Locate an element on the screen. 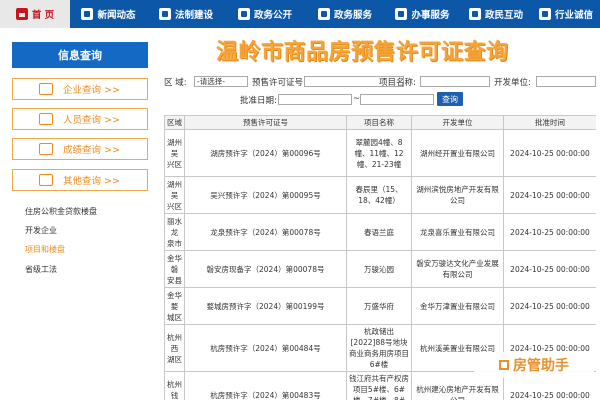 The height and width of the screenshot is (400, 600). nav-label: 政务公开 is located at coordinates (272, 15).